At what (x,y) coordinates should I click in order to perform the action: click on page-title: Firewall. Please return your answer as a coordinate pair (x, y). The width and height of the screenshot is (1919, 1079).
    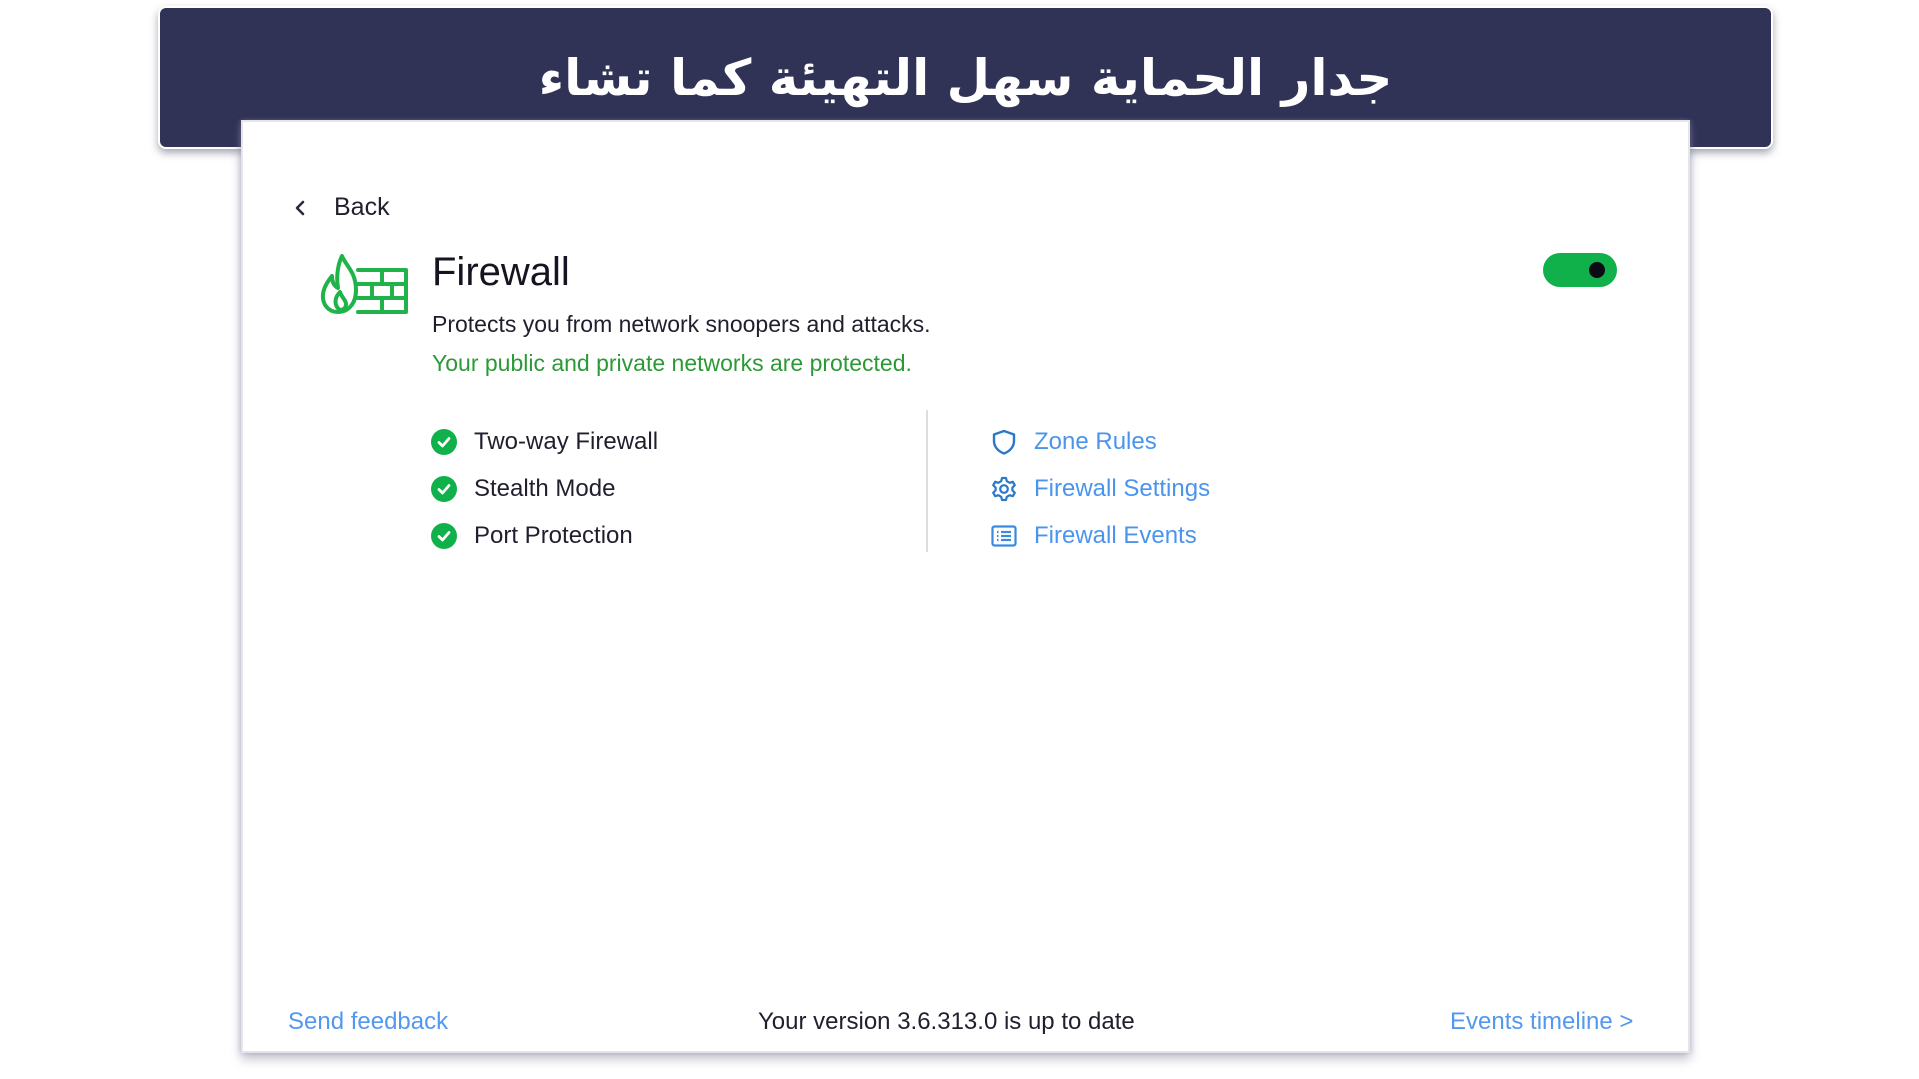
    Looking at the image, I should click on (501, 272).